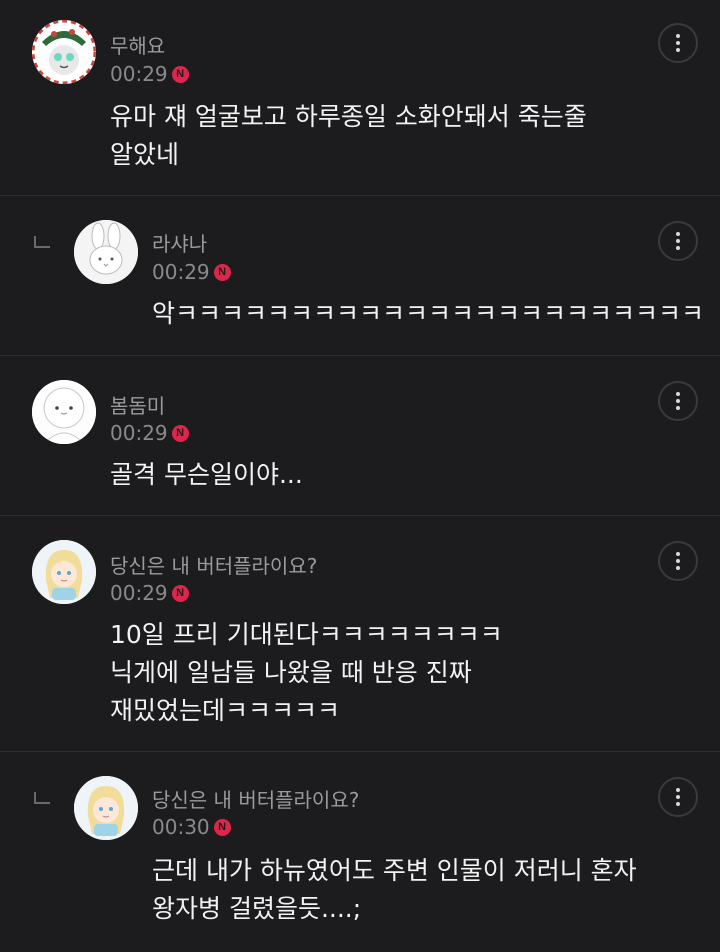  What do you see at coordinates (225, 710) in the screenshot?
I see `comment-line: 재밌었는데ㅋㅋㅋㅋㅋ` at bounding box center [225, 710].